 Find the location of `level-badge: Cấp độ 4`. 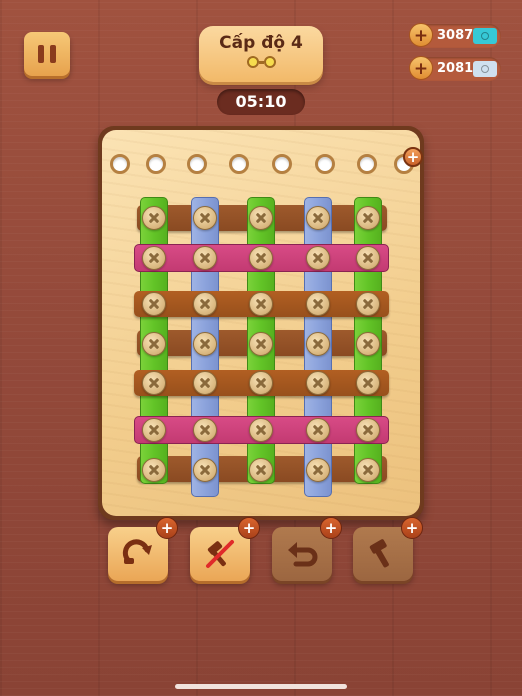

level-badge: Cấp độ 4 is located at coordinates (261, 54).